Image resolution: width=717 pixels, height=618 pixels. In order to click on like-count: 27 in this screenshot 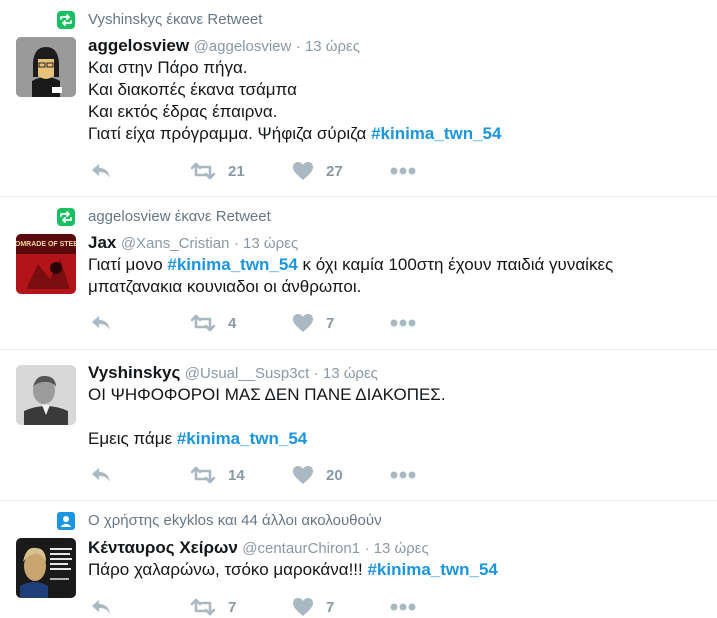, I will do `click(334, 171)`.